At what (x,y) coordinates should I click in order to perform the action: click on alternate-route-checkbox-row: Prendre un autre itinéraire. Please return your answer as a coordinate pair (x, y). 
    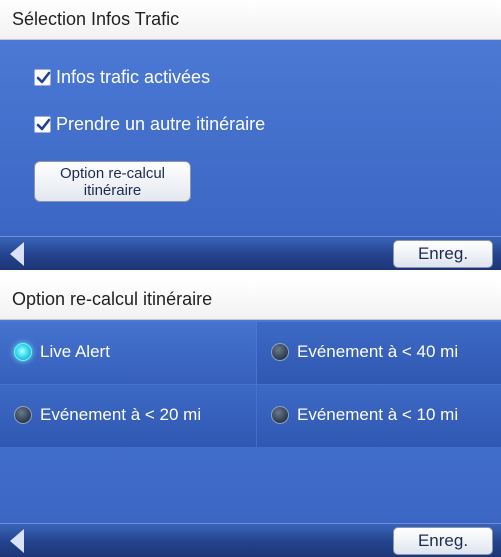
    Looking at the image, I should click on (174, 125).